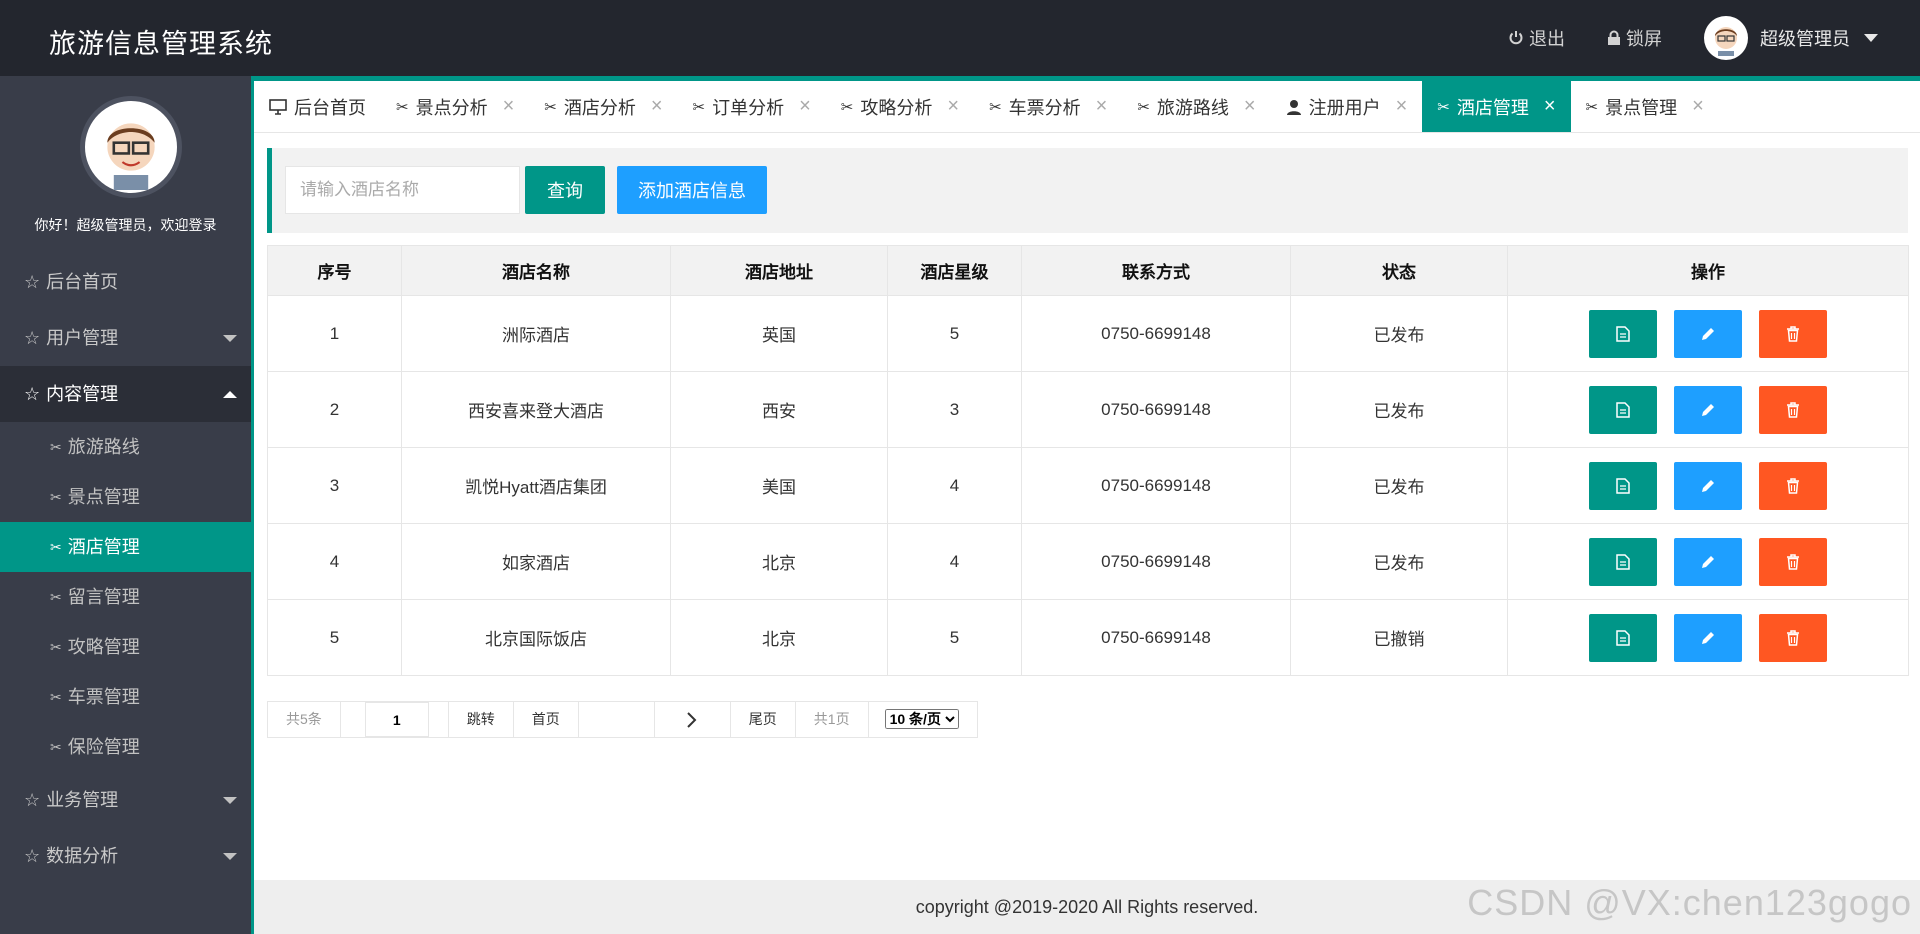  Describe the element at coordinates (125, 338) in the screenshot. I see `sidebar-item-users: ☆ 用户管理` at that location.